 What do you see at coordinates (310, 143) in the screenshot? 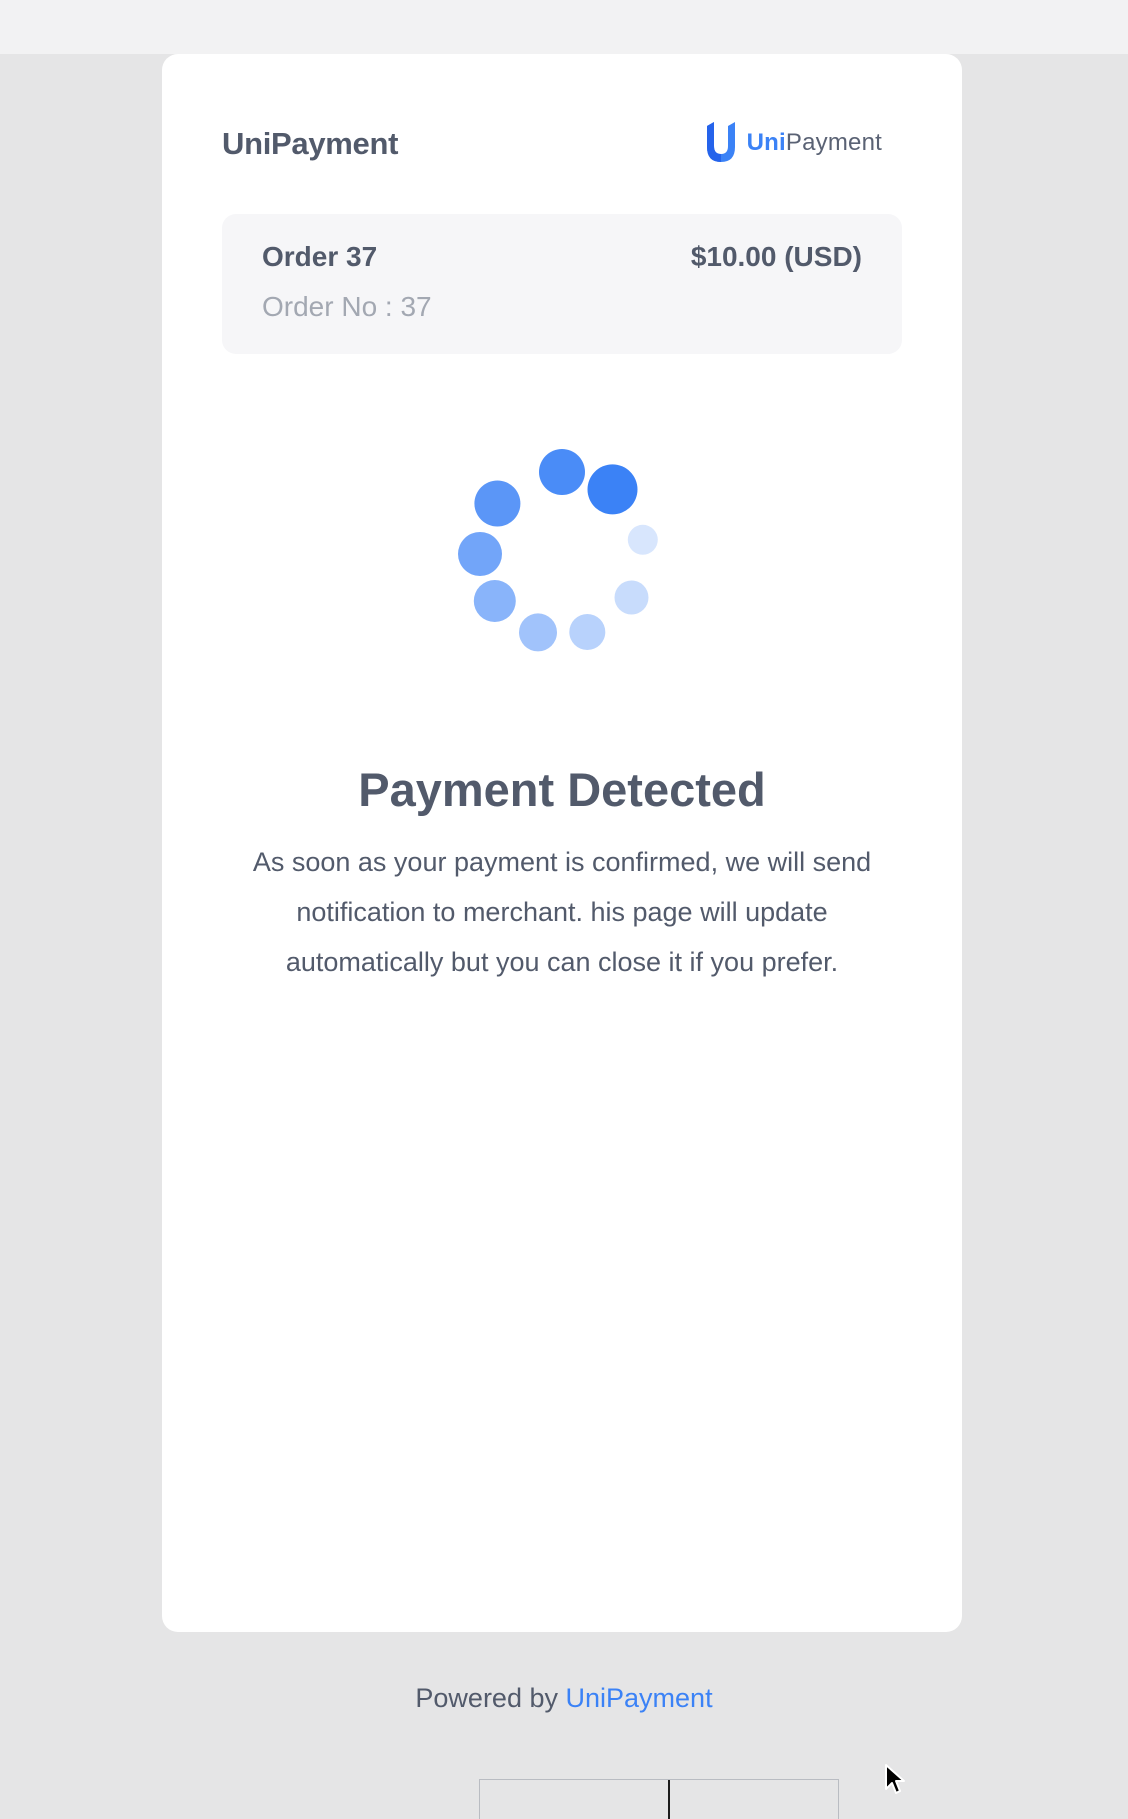
I see `merchant-name: UniPayment` at bounding box center [310, 143].